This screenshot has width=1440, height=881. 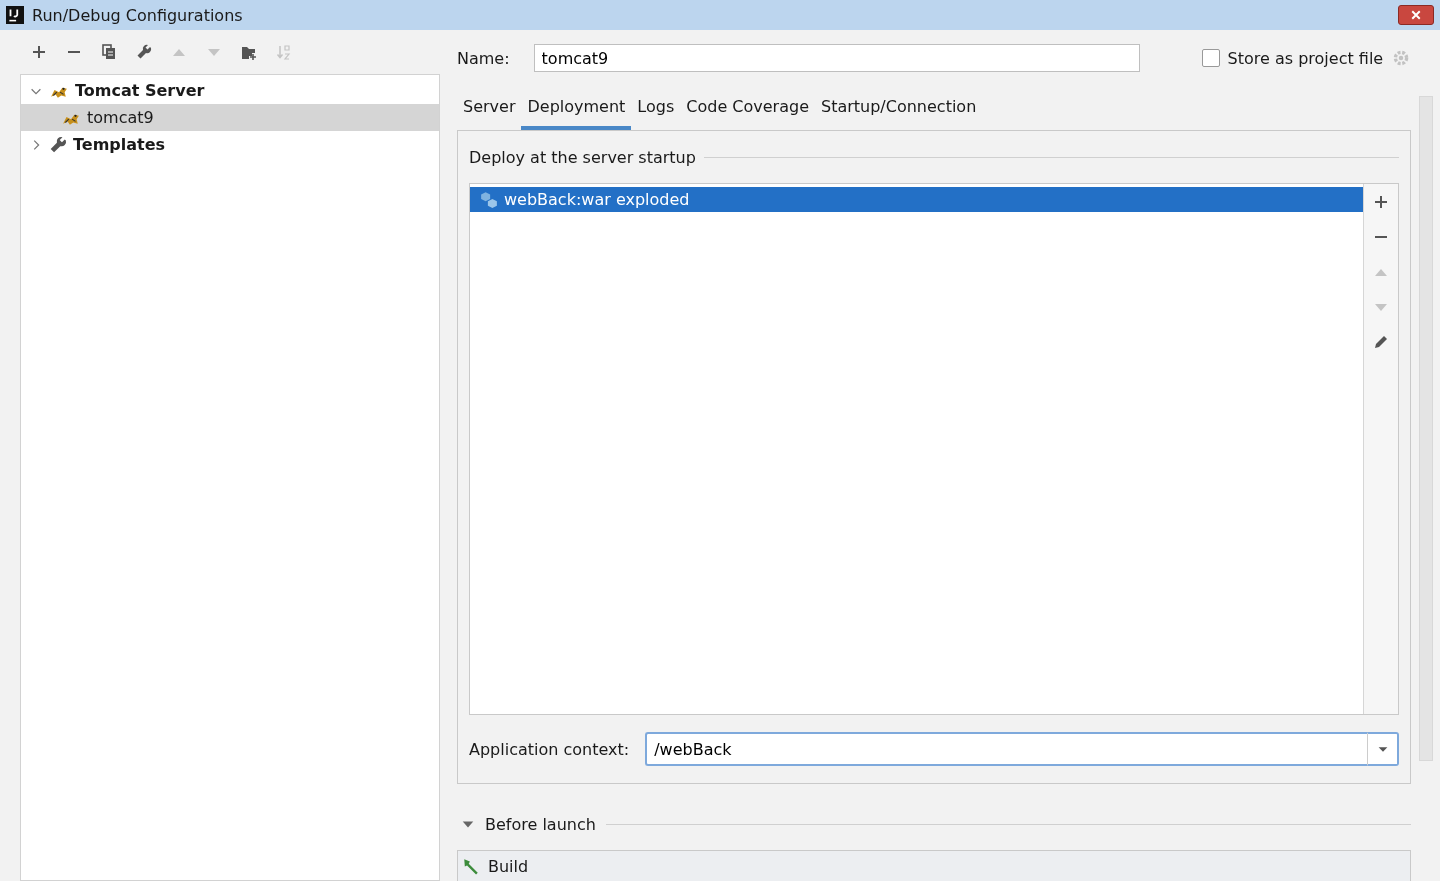 I want to click on gear-icon, so click(x=1401, y=58).